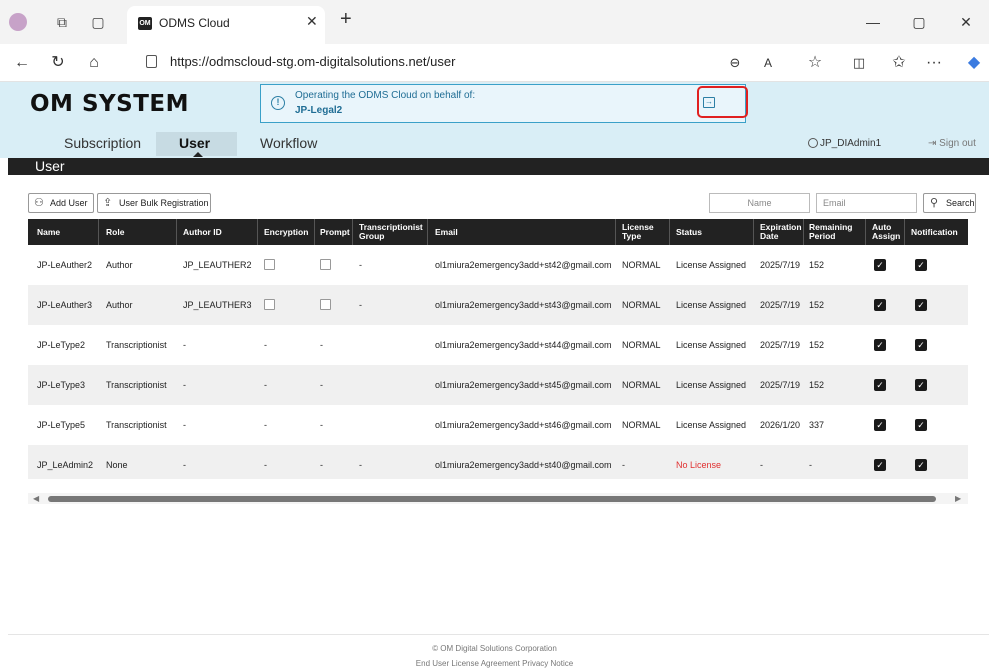  What do you see at coordinates (288, 143) in the screenshot?
I see `tab-workflow: Workflow` at bounding box center [288, 143].